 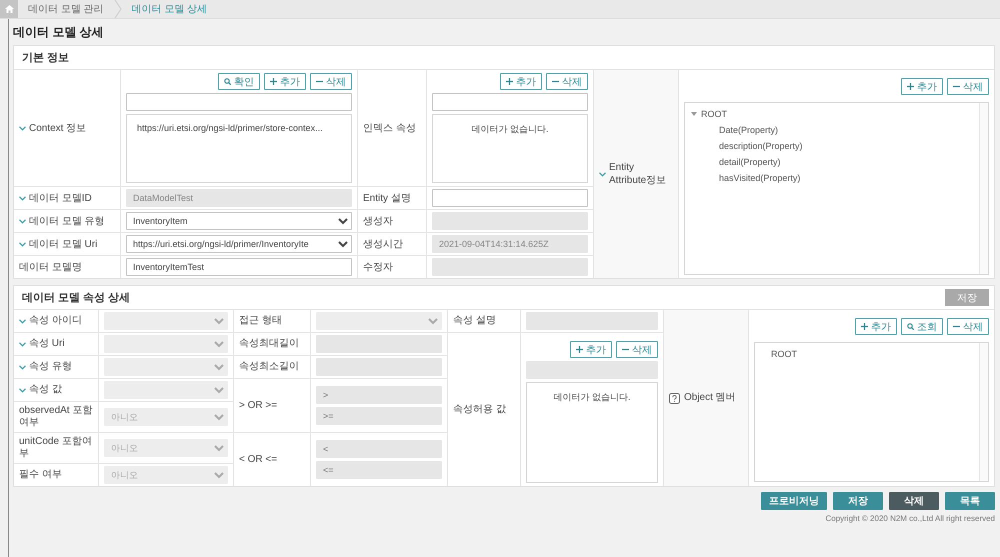 What do you see at coordinates (258, 460) in the screenshot?
I see `field-label: < OR <=` at bounding box center [258, 460].